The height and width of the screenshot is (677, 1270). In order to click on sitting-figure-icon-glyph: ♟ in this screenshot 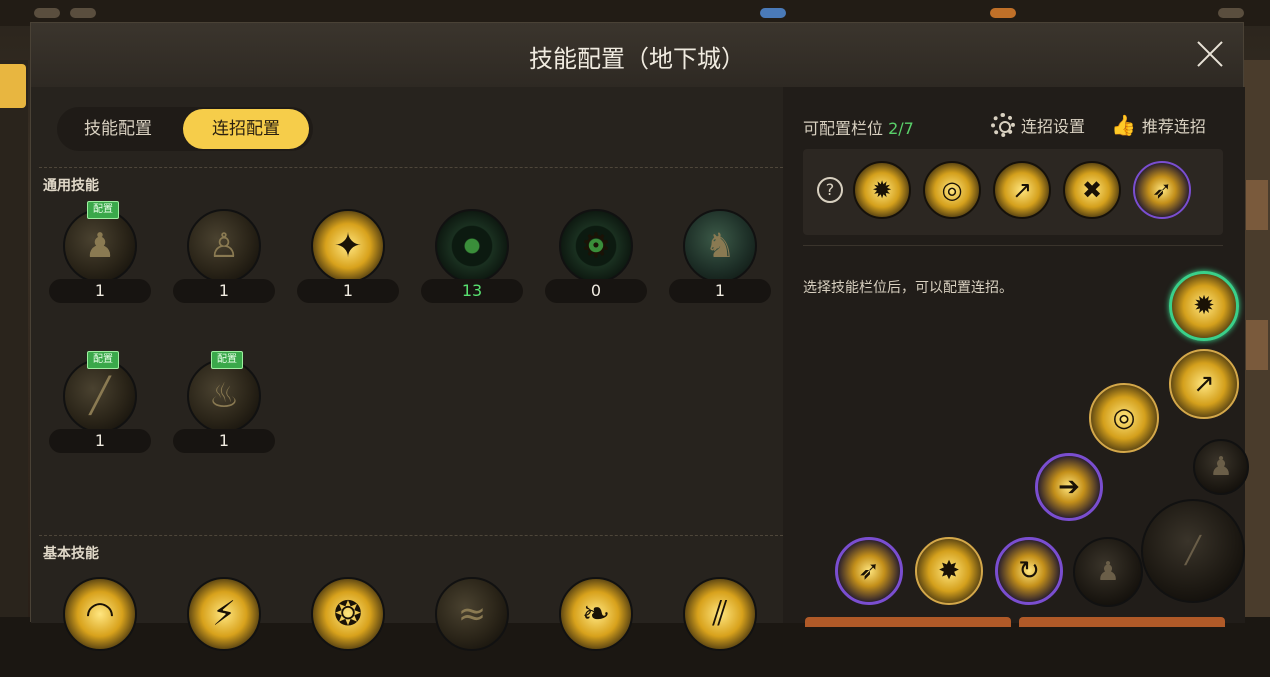, I will do `click(100, 246)`.